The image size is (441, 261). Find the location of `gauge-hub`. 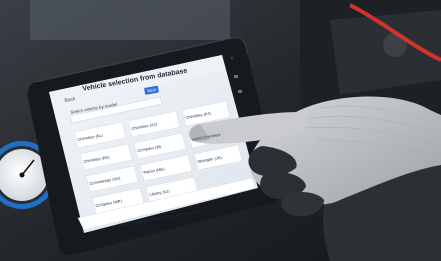

gauge-hub is located at coordinates (22, 175).